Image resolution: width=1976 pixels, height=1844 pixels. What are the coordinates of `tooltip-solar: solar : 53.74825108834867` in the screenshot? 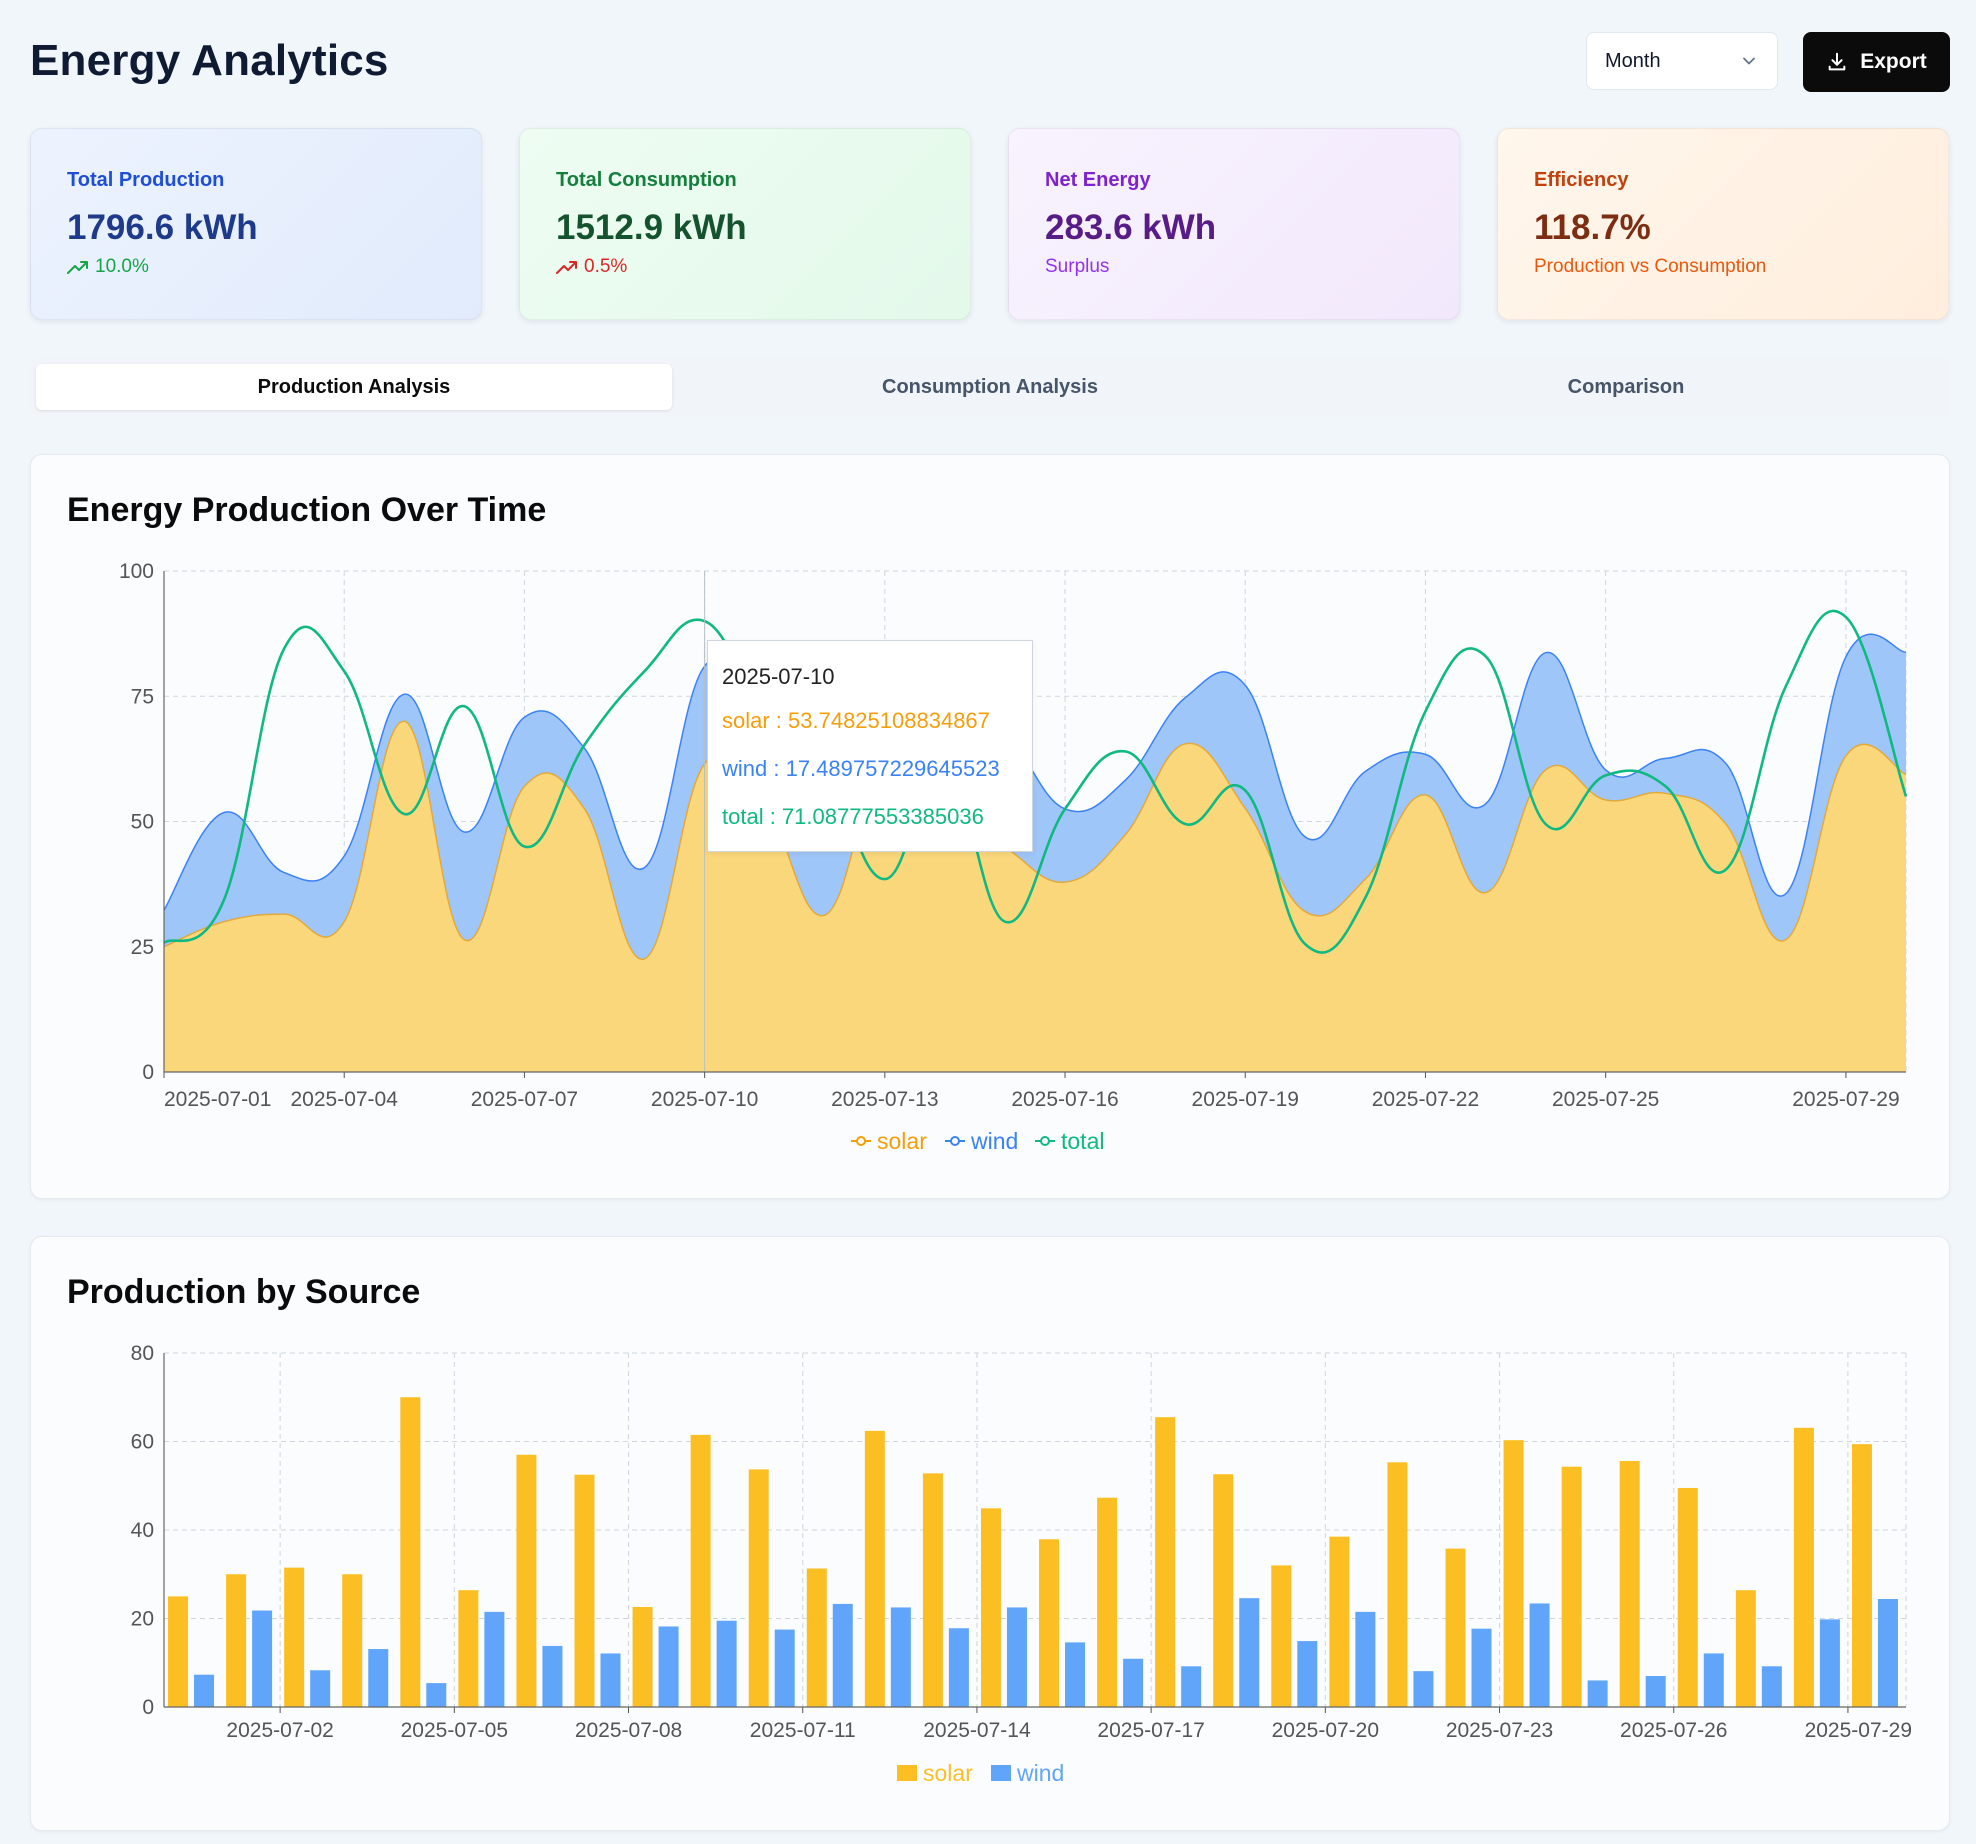 It's located at (856, 720).